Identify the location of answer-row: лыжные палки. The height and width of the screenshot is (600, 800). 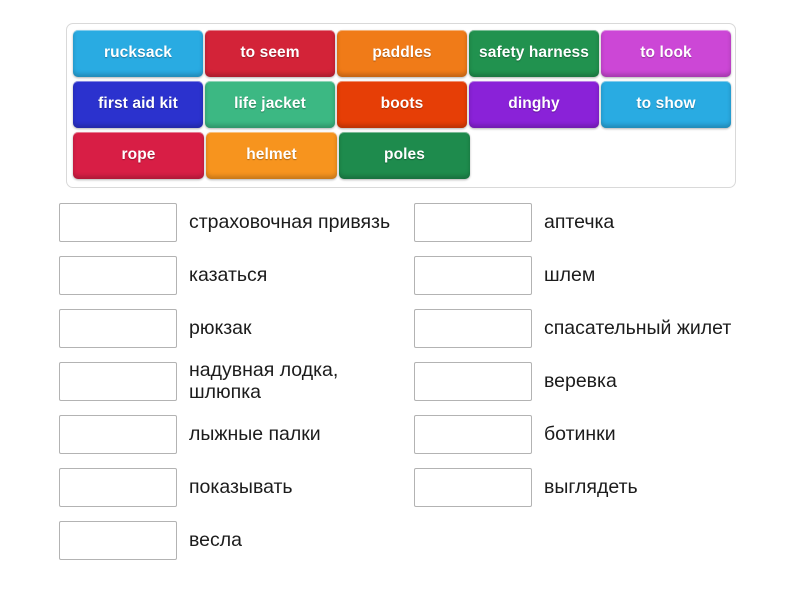
(229, 434).